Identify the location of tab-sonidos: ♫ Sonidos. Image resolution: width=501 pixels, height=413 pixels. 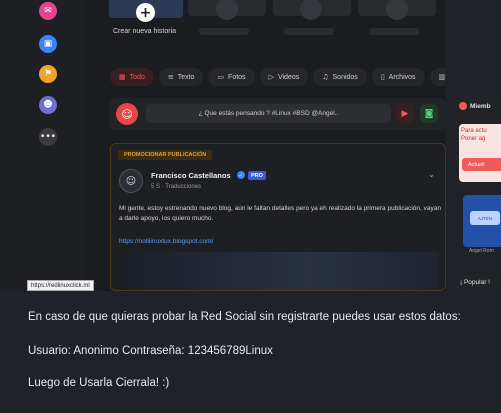
(340, 77).